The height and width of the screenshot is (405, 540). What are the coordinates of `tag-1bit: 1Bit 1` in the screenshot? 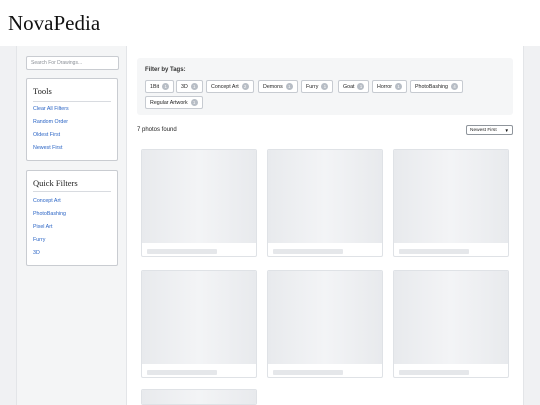 It's located at (160, 86).